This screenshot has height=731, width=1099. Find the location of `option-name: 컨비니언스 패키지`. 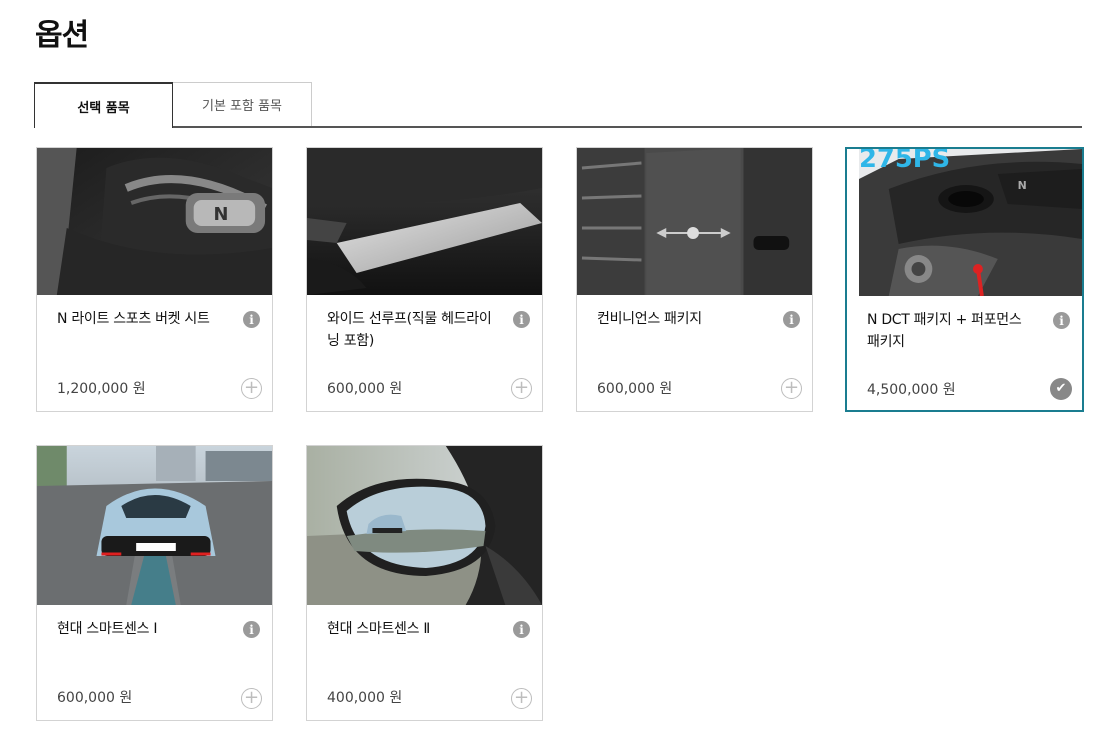

option-name: 컨비니언스 패키지 is located at coordinates (649, 319).